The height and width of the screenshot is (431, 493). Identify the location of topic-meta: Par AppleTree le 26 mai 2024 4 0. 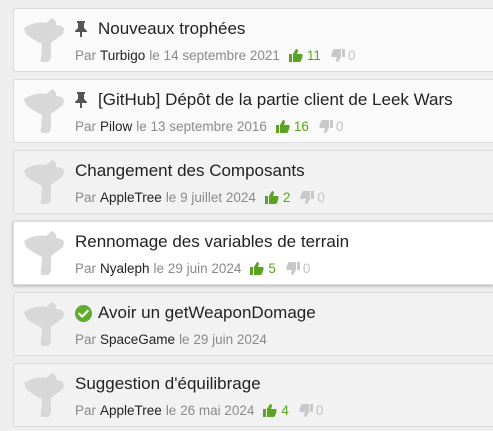
(199, 410).